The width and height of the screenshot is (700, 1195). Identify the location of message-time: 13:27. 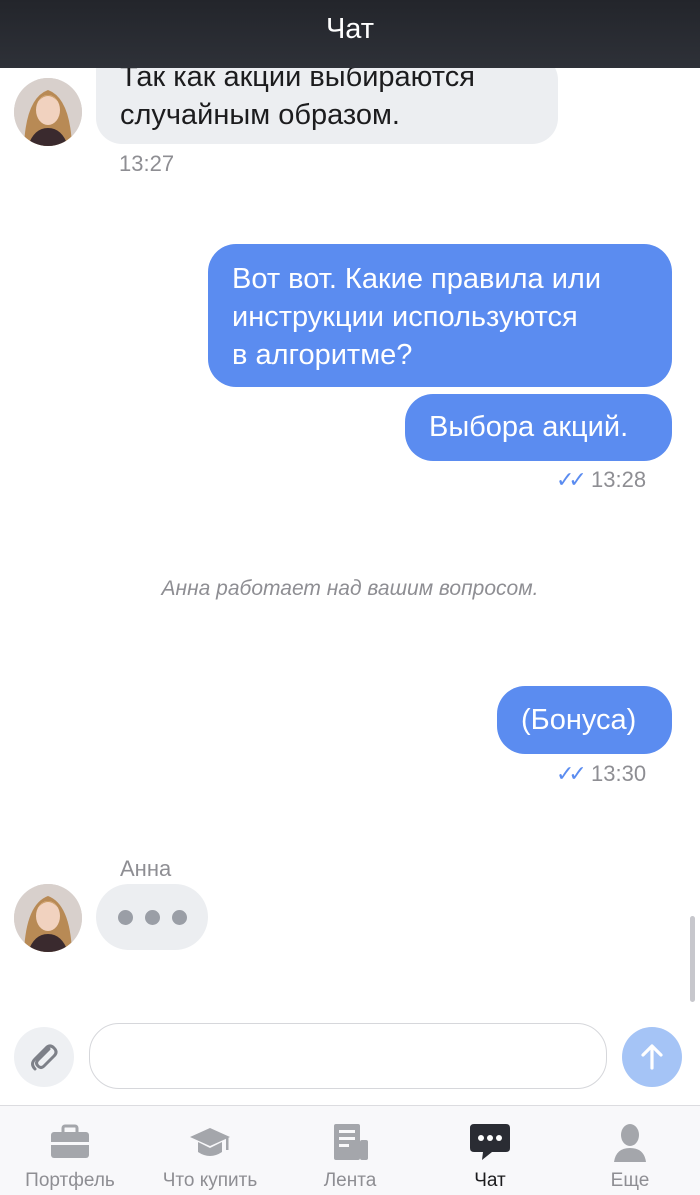
(147, 163).